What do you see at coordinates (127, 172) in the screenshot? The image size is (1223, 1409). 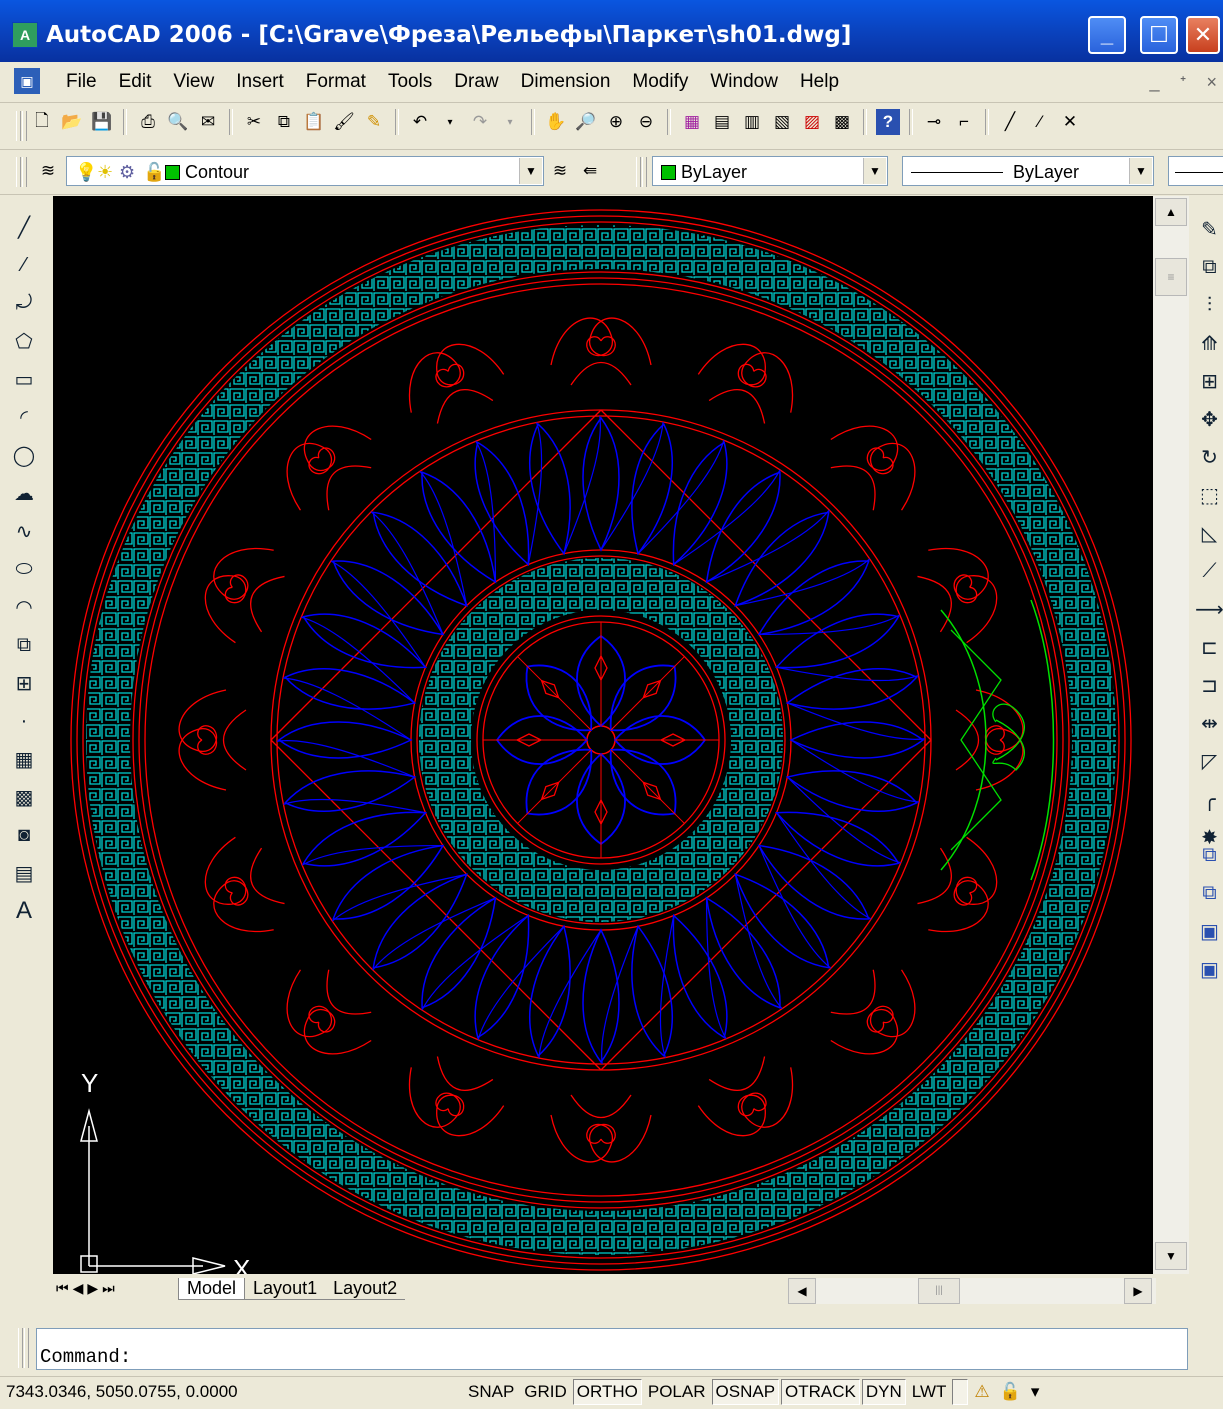 I see `layer-freeze-viewport-icon: ⚙` at bounding box center [127, 172].